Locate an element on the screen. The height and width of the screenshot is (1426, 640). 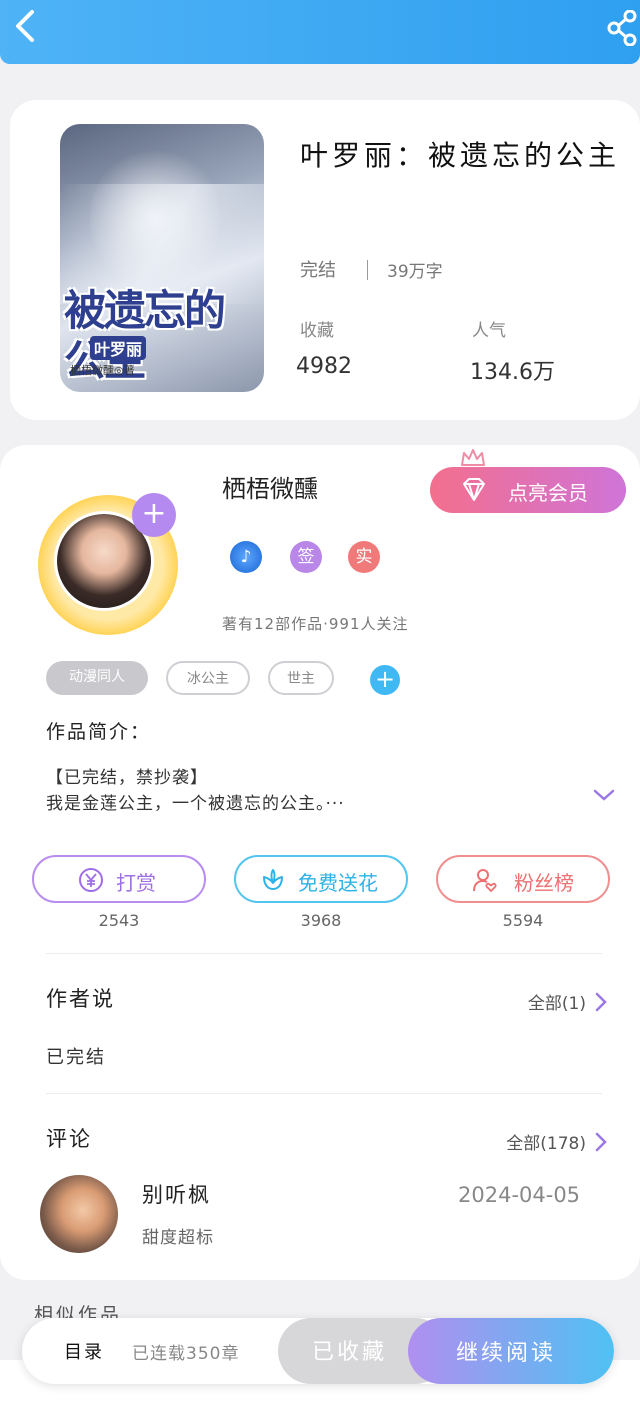
book-cover-image: 被遗忘的公主 叶罗丽 栖梧微醺◎著 is located at coordinates (162, 258).